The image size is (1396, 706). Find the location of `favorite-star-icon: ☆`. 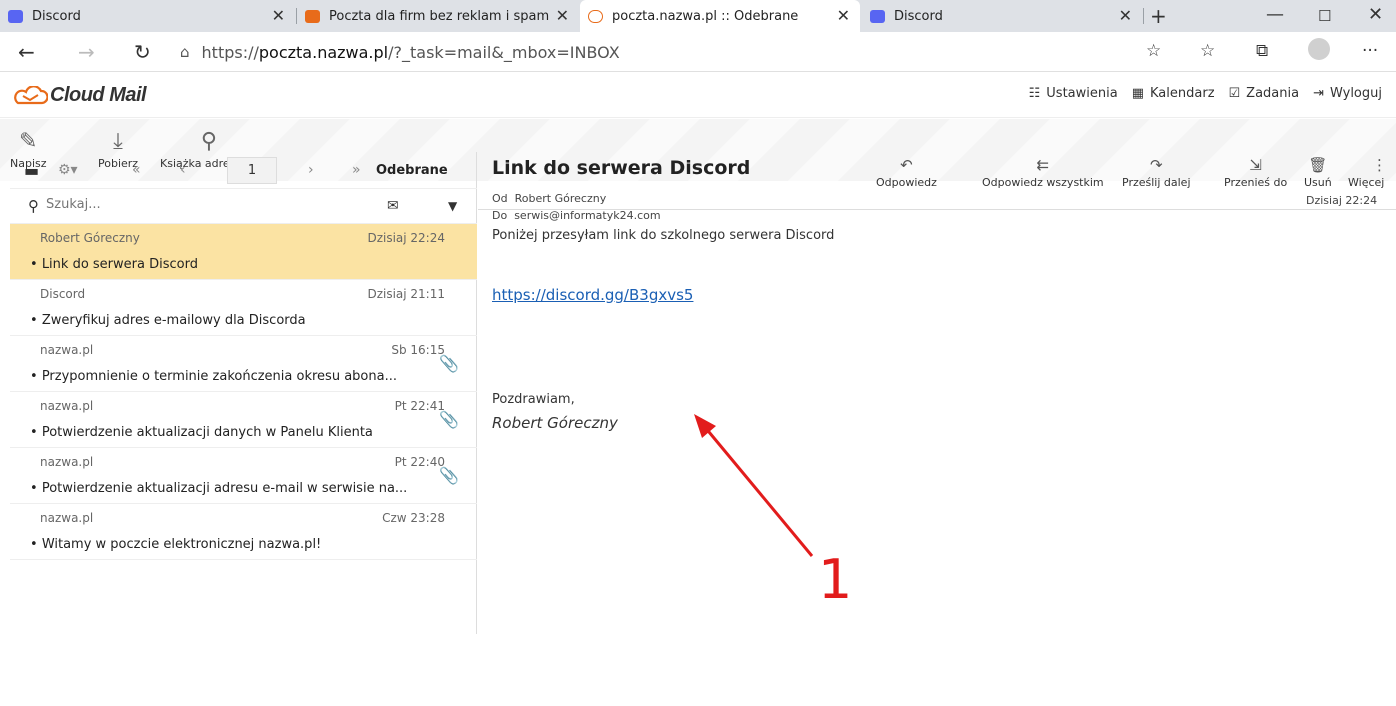

favorite-star-icon: ☆ is located at coordinates (1153, 51).